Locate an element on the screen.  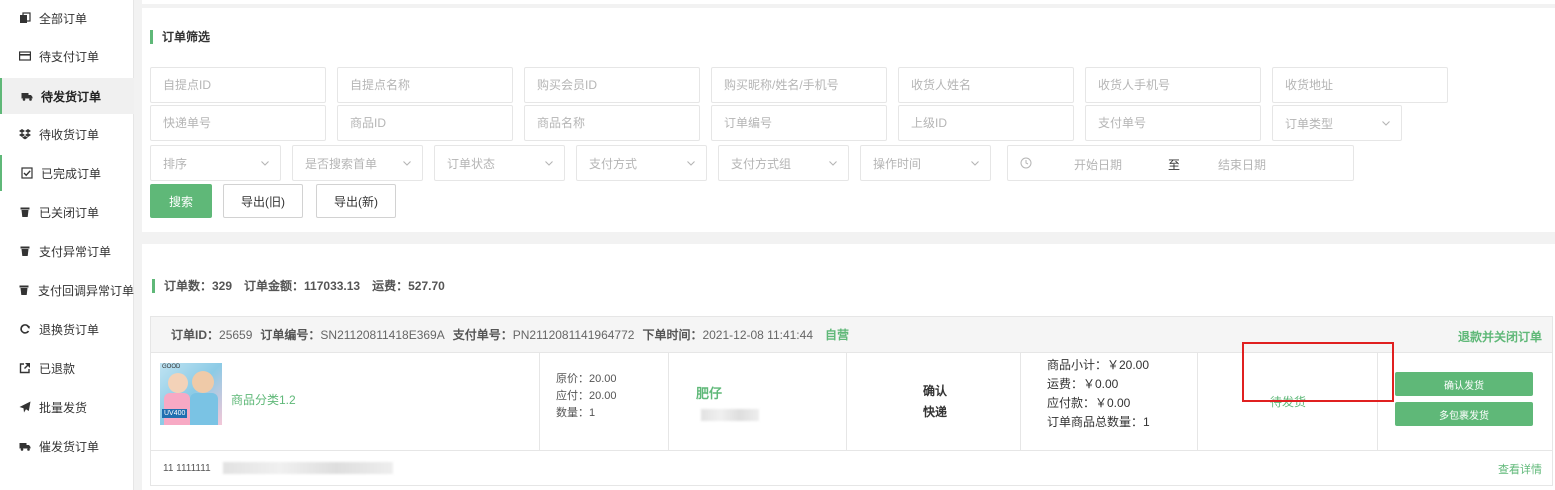
receiver-phone-input is located at coordinates (1179, 85).